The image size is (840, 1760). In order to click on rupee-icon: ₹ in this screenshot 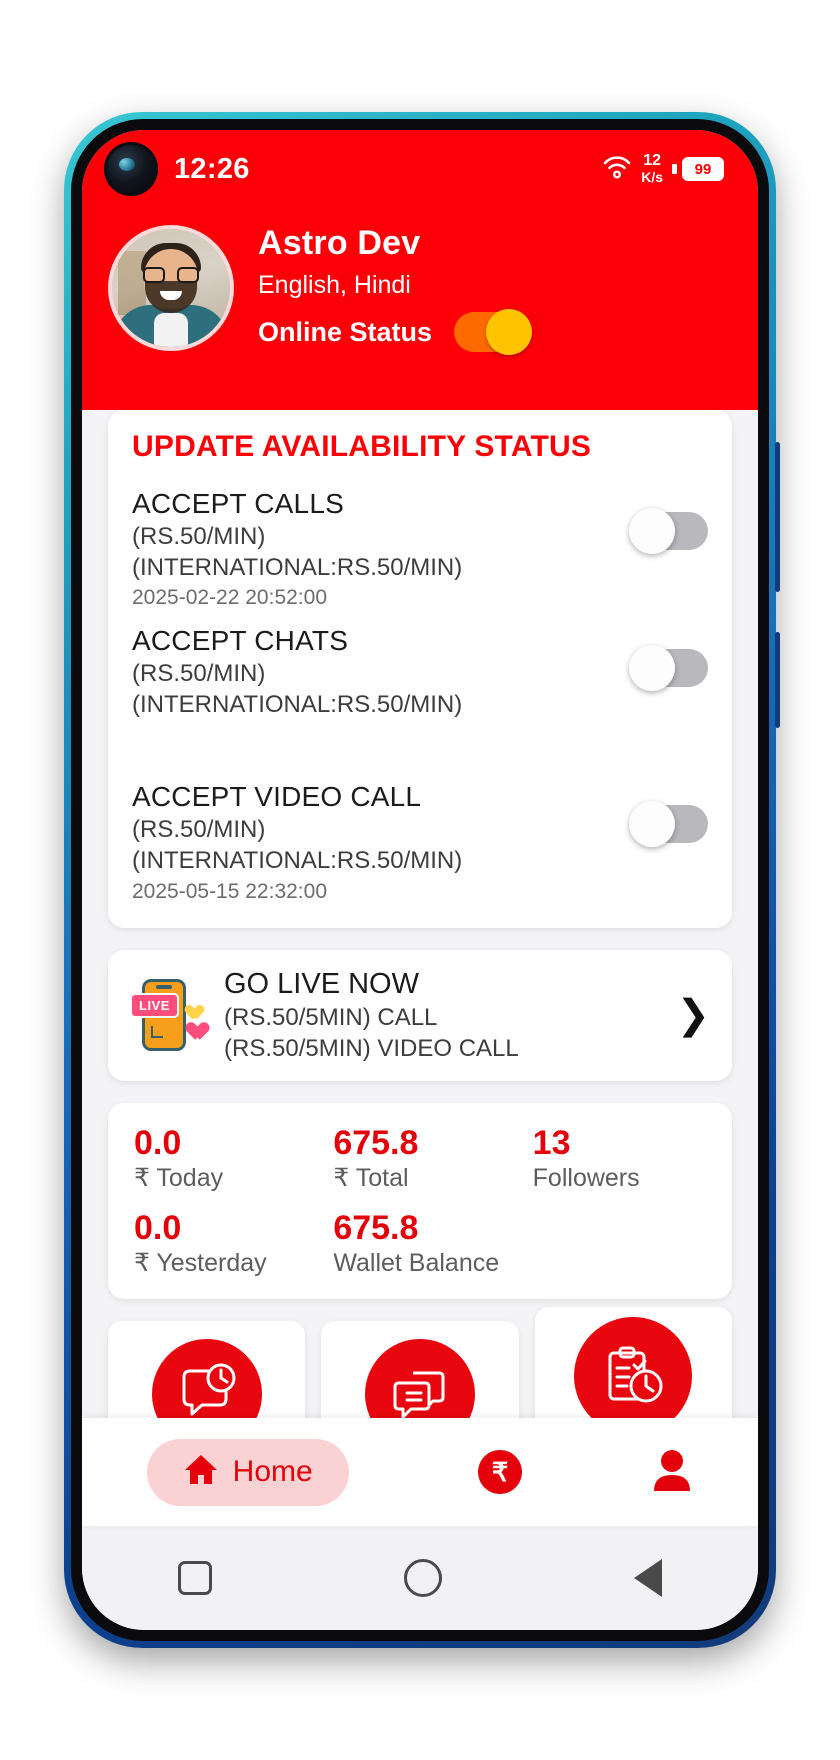, I will do `click(500, 1472)`.